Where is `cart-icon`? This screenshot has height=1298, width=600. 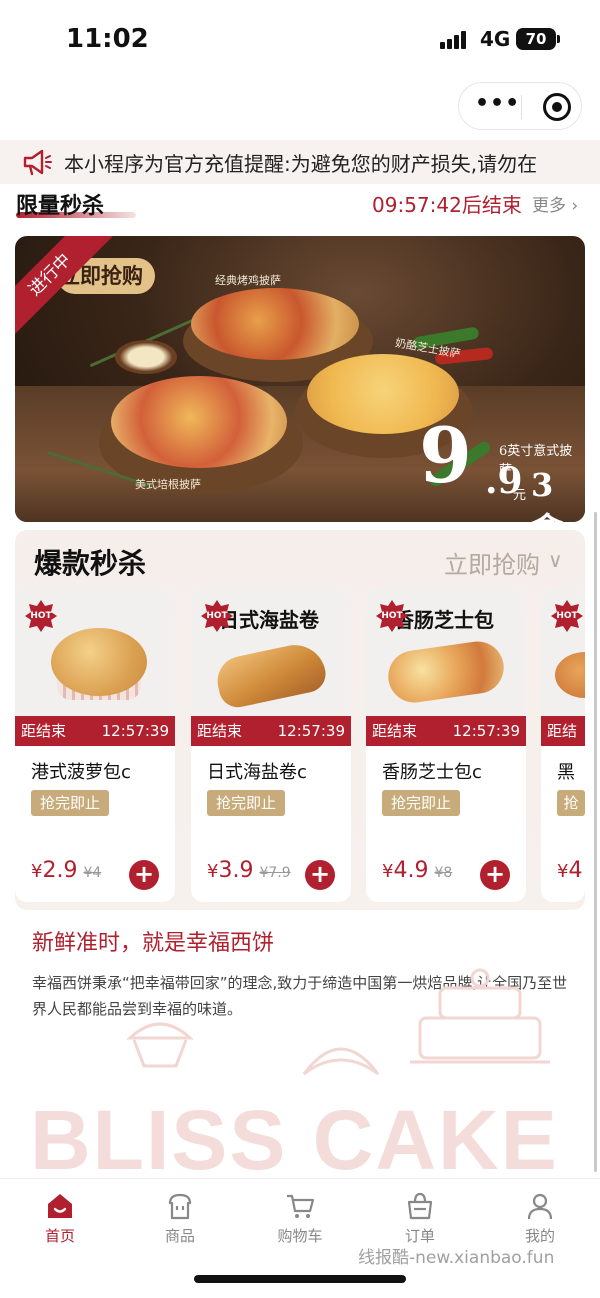
cart-icon is located at coordinates (301, 1206).